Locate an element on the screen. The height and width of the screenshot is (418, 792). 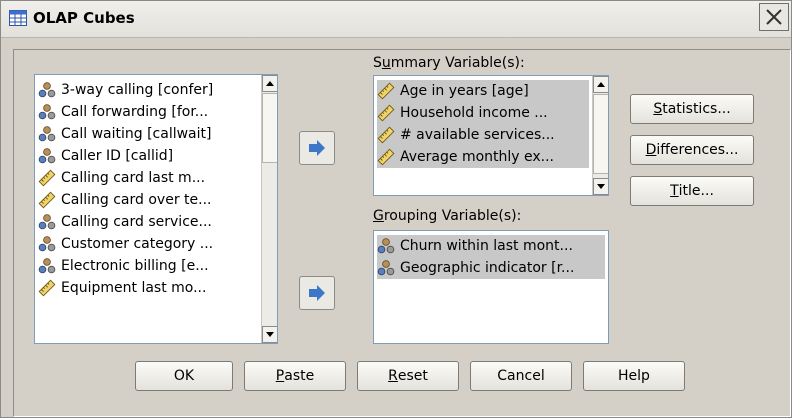
list-item: Caller ID [callid] is located at coordinates (147, 156).